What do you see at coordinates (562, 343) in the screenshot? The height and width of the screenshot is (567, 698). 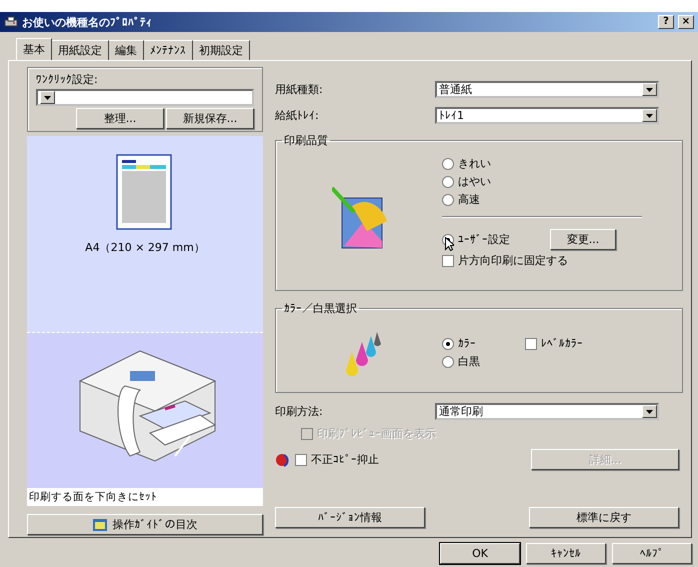 I see `option-label: ﾚﾍﾞﾙｶﾗｰ` at bounding box center [562, 343].